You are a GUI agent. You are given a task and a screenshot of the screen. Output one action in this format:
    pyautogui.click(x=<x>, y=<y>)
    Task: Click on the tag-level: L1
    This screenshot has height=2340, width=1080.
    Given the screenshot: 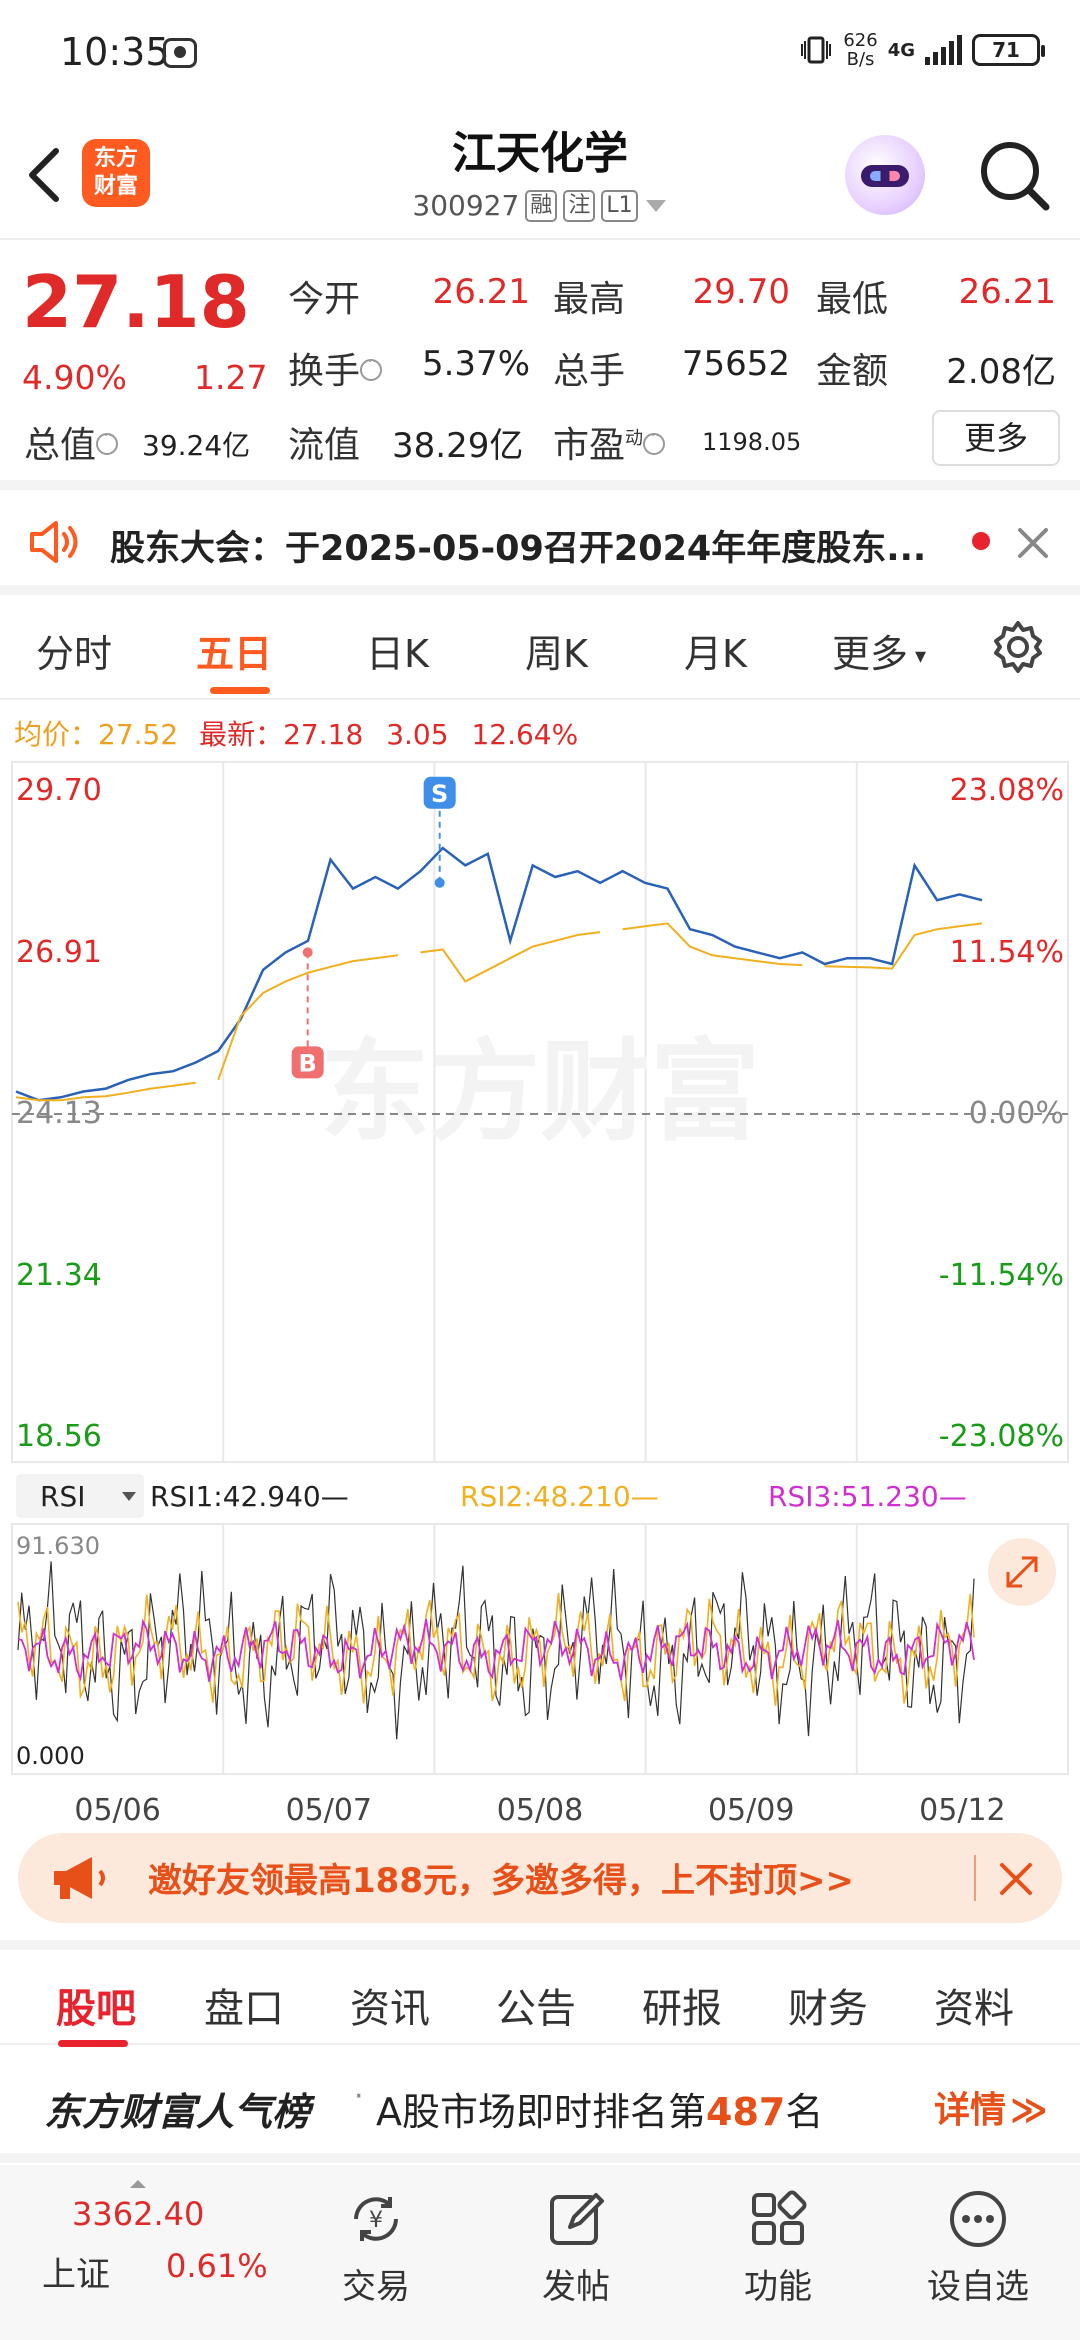 What is the action you would take?
    pyautogui.click(x=619, y=205)
    